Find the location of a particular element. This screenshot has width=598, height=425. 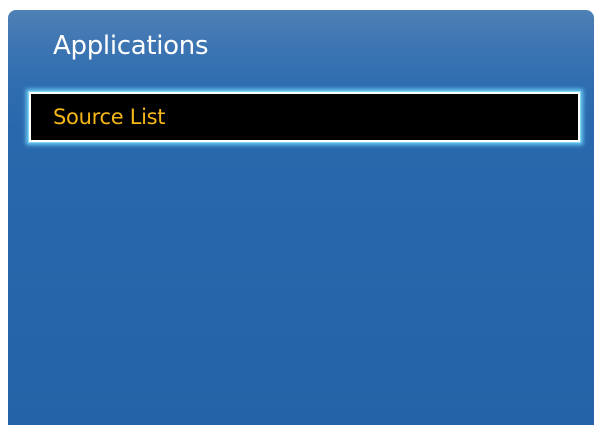

menu-item-label: Source List is located at coordinates (109, 117).